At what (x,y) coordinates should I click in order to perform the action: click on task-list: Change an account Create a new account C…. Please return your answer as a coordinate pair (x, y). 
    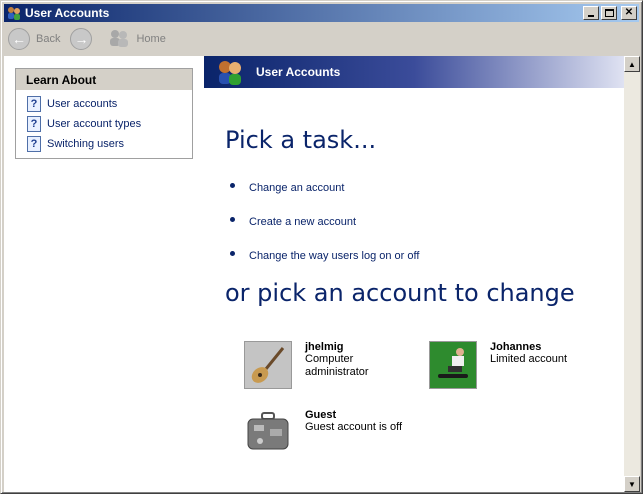
    Looking at the image, I should click on (324, 222).